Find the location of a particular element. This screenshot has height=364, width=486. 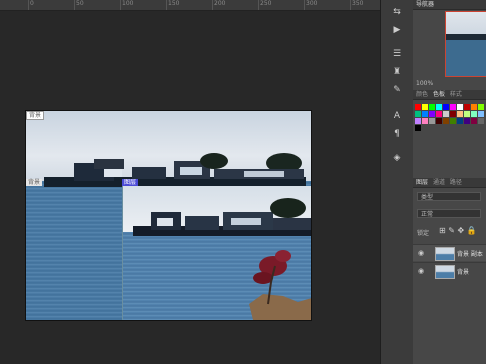

ruler-label: 0 is located at coordinates (32, 3).